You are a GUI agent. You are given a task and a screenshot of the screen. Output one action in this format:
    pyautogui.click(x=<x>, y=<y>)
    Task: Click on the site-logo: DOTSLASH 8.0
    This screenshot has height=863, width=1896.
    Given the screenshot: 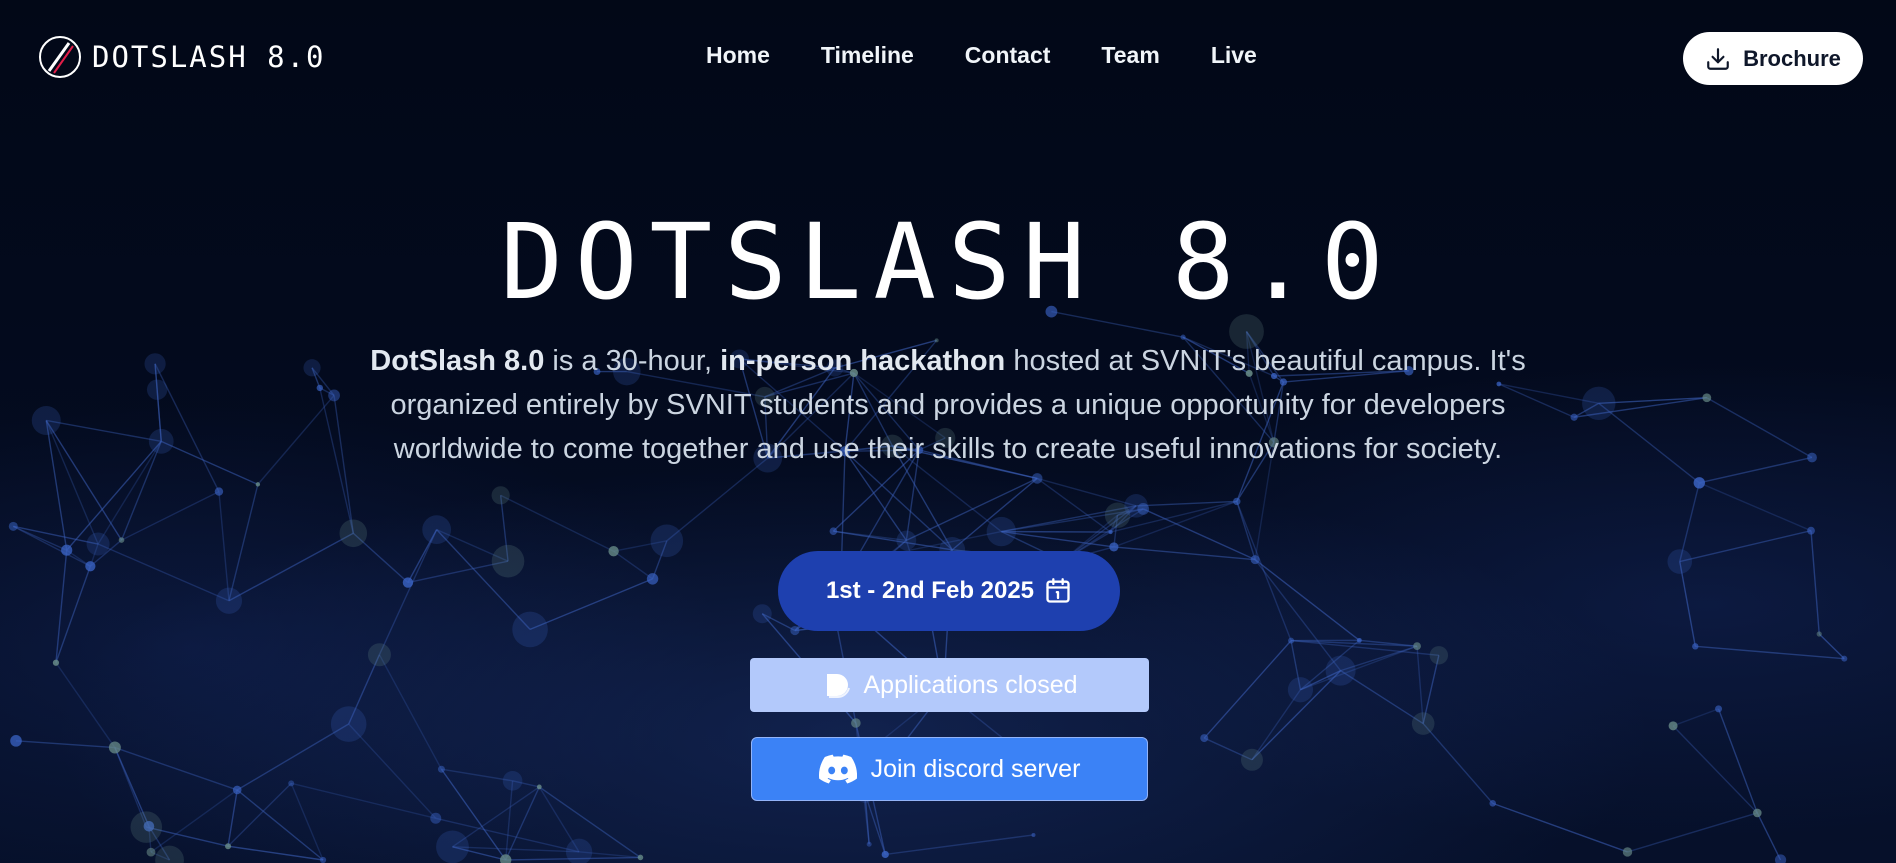 What is the action you would take?
    pyautogui.click(x=182, y=57)
    